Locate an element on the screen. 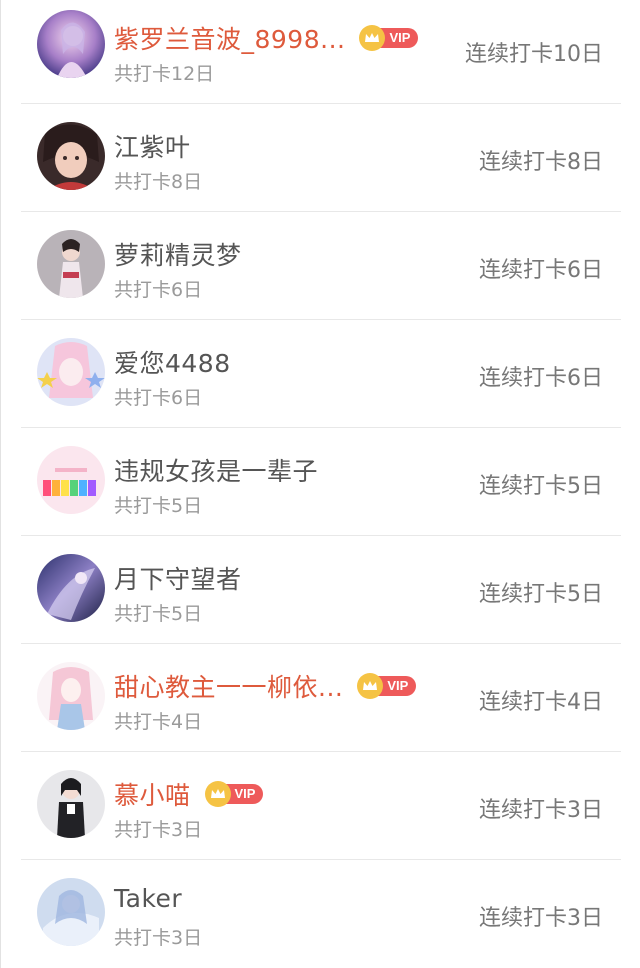  streak-days: 连续打卡4日 is located at coordinates (541, 702).